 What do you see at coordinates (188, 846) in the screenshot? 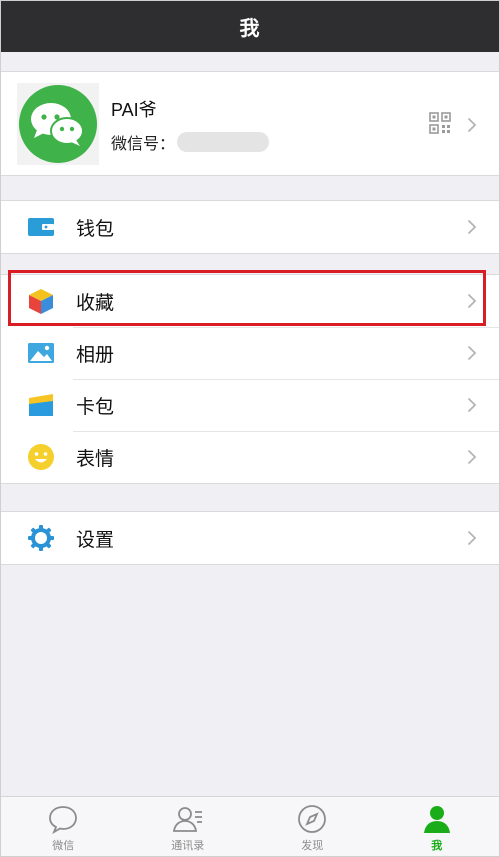
I see `tab-label-contacts: 通讯录` at bounding box center [188, 846].